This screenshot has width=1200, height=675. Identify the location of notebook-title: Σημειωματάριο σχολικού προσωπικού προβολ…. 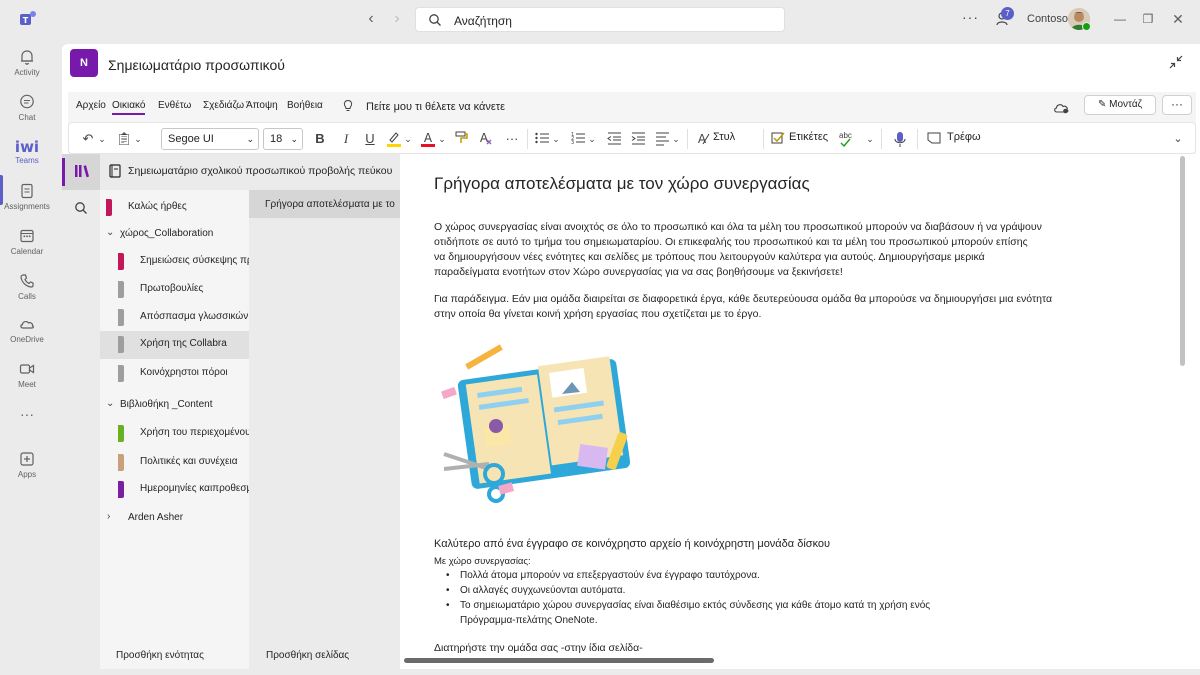
(260, 171).